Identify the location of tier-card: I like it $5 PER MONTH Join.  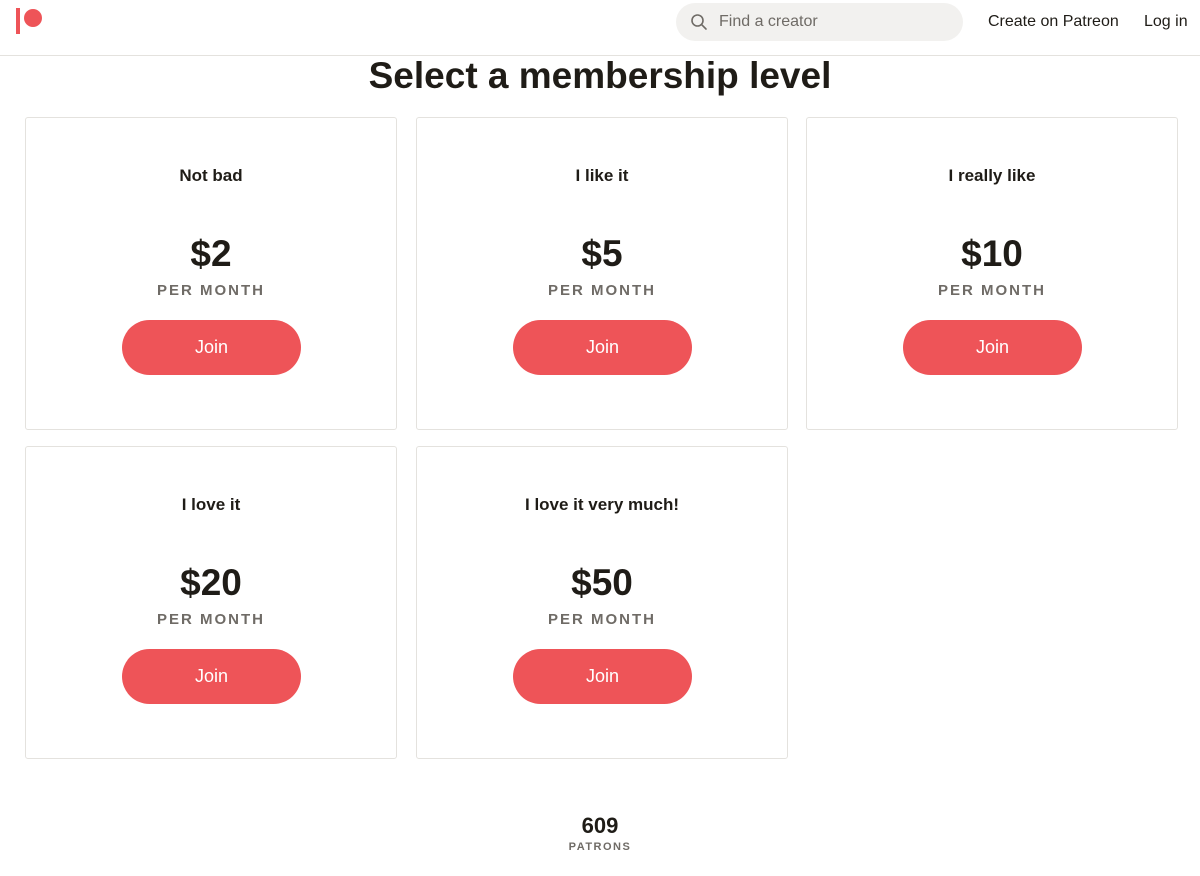
(602, 273).